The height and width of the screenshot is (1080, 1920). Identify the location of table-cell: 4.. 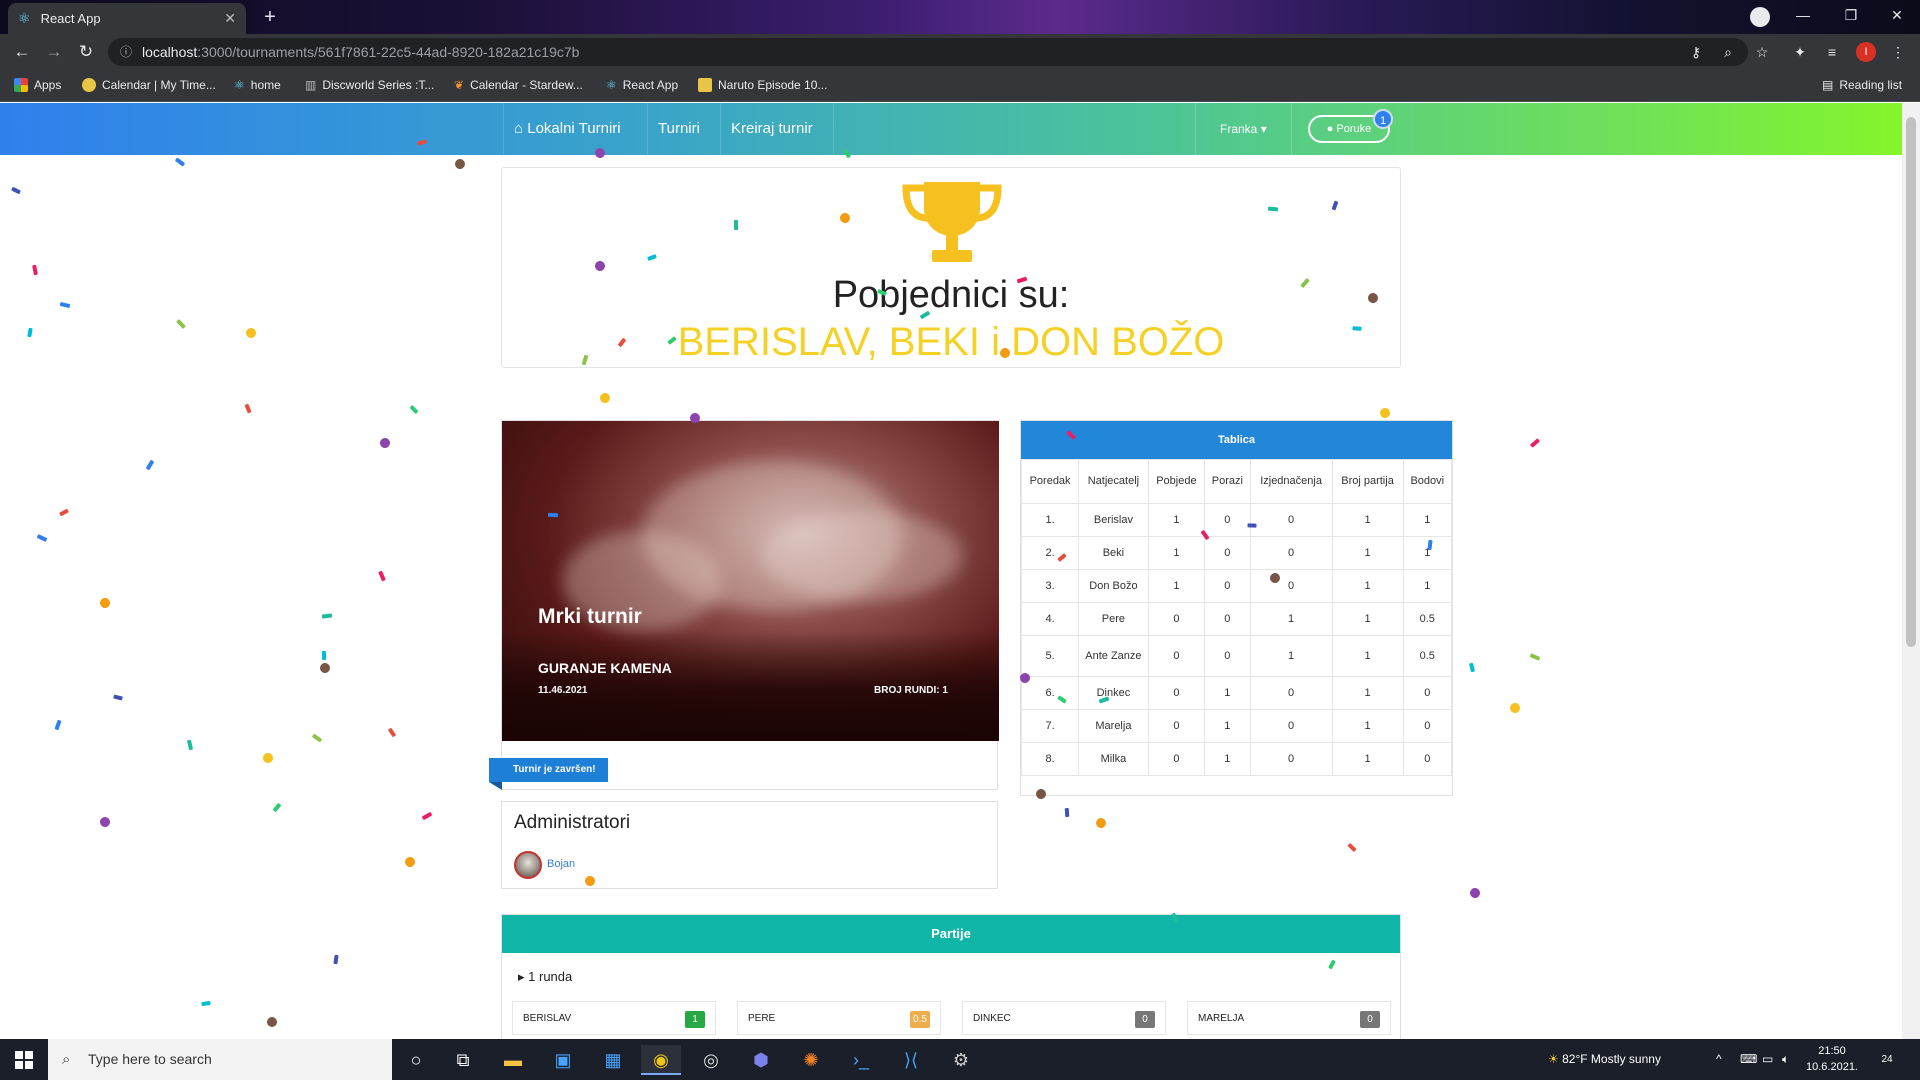
(1050, 619).